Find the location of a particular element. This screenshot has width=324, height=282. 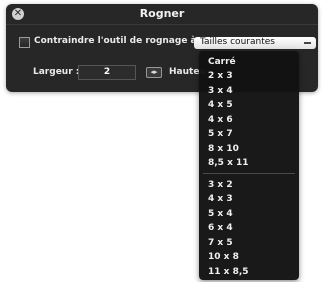

menu-item: 4 x 3 is located at coordinates (220, 199).